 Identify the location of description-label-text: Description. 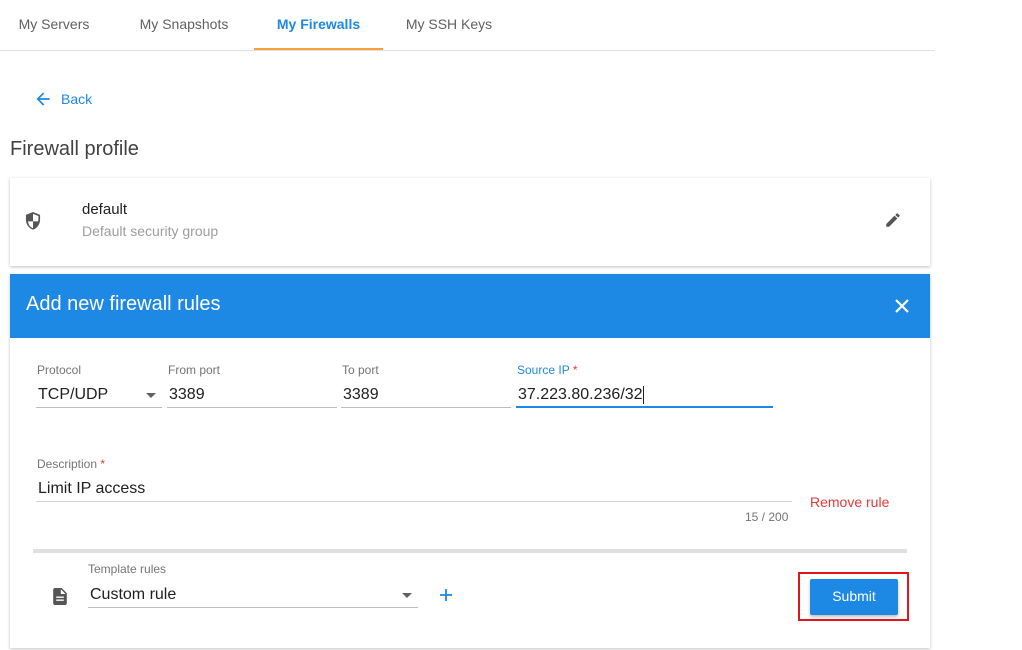
(67, 464).